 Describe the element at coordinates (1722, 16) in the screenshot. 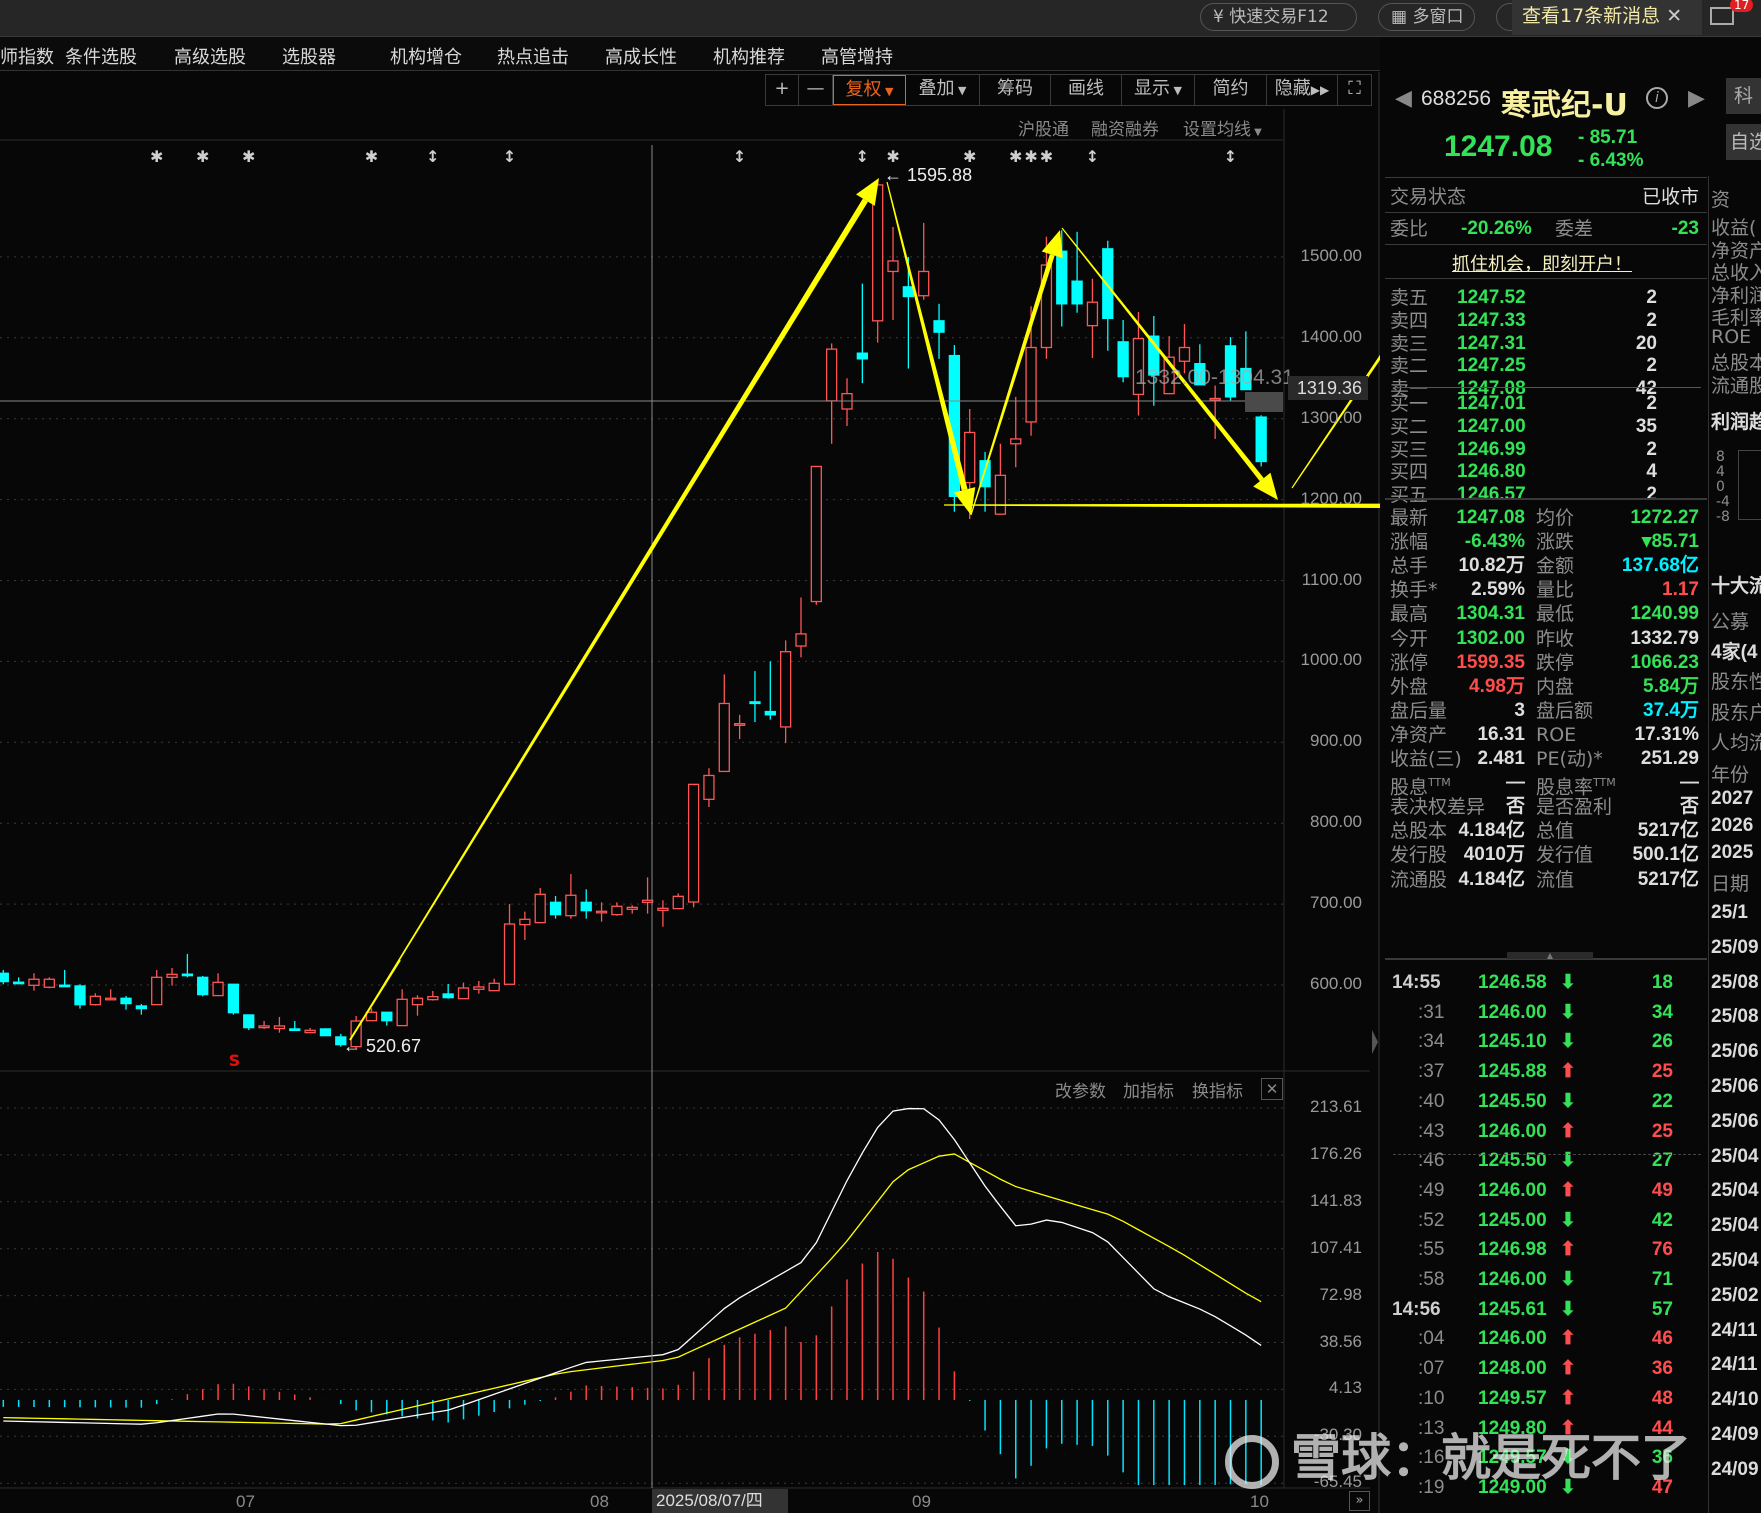

I see `mail-icon` at that location.